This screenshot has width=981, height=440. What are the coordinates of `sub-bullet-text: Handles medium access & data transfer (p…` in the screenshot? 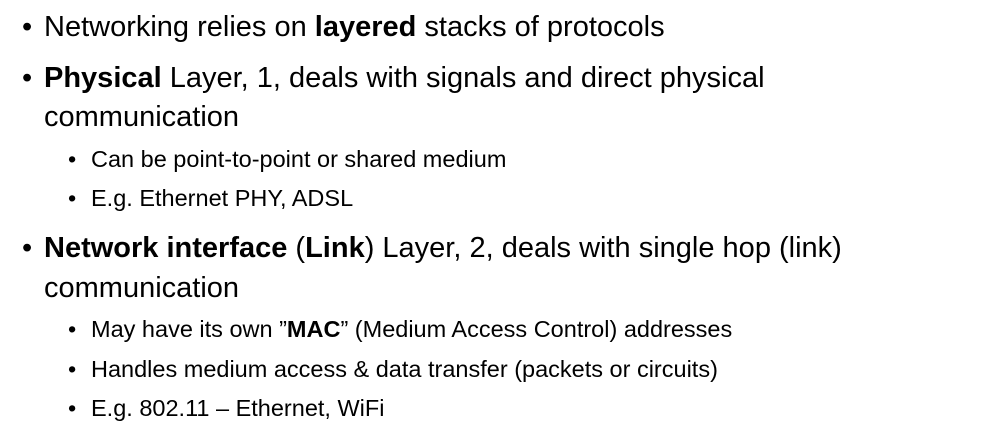 It's located at (404, 369).